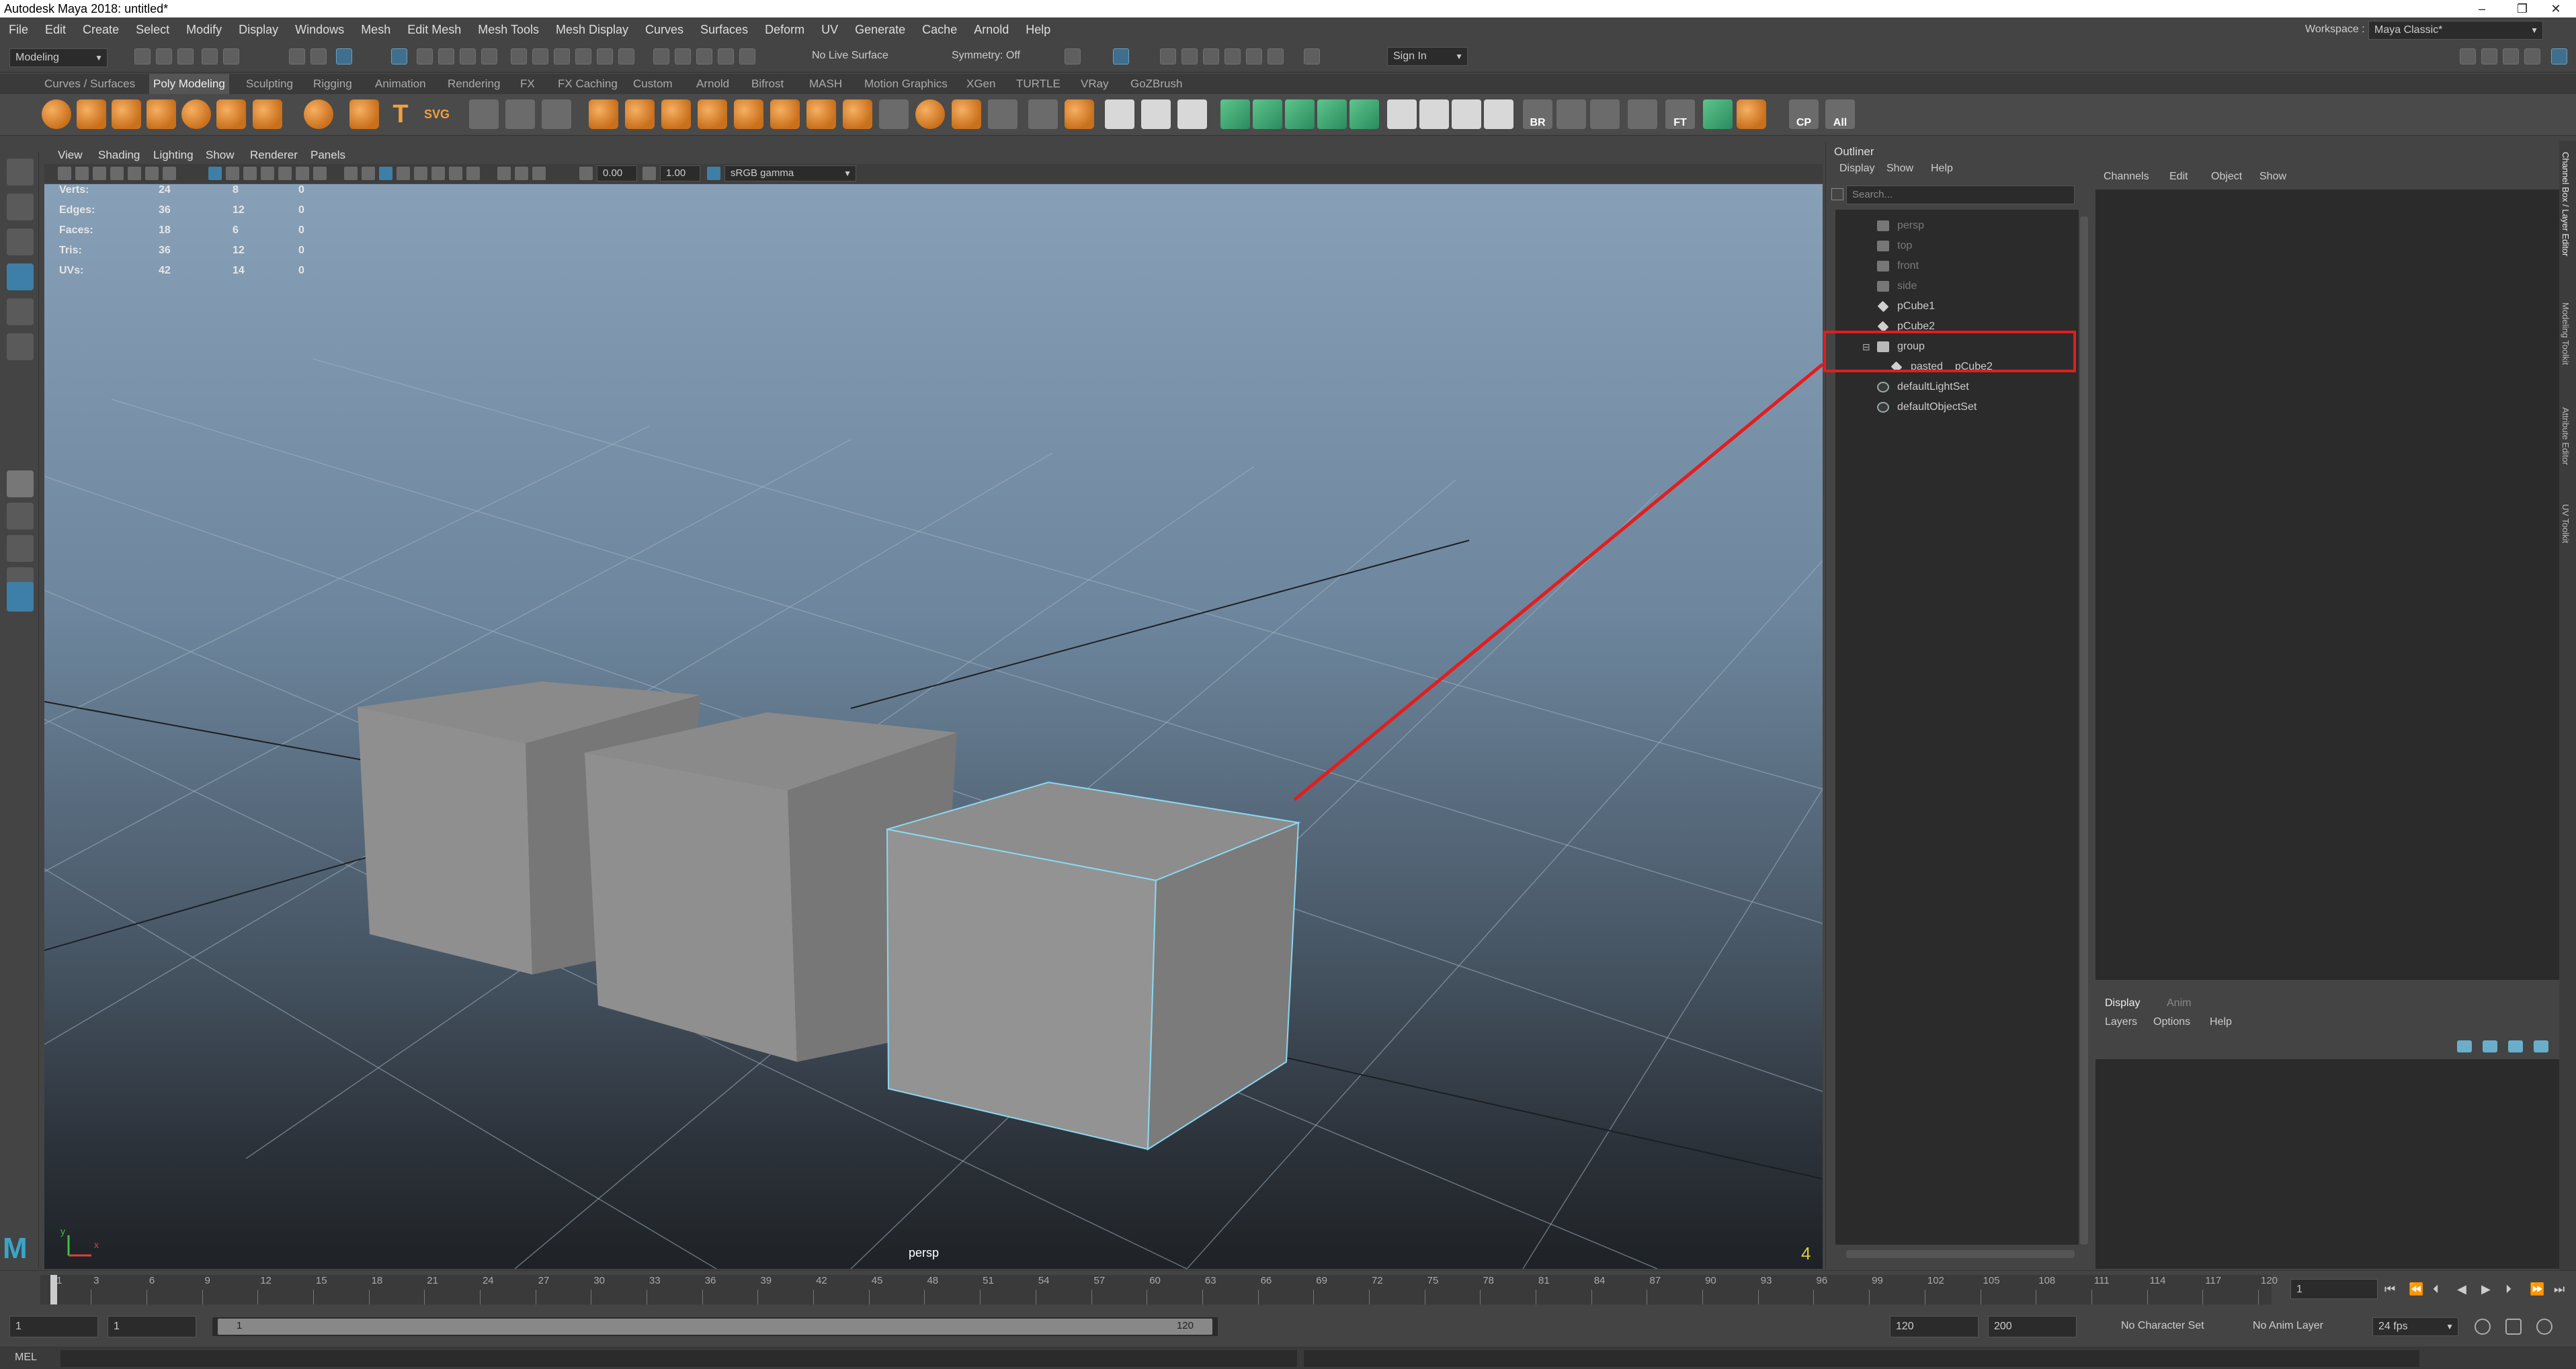 The width and height of the screenshot is (2576, 1369). I want to click on resolution-gate-icon, so click(250, 174).